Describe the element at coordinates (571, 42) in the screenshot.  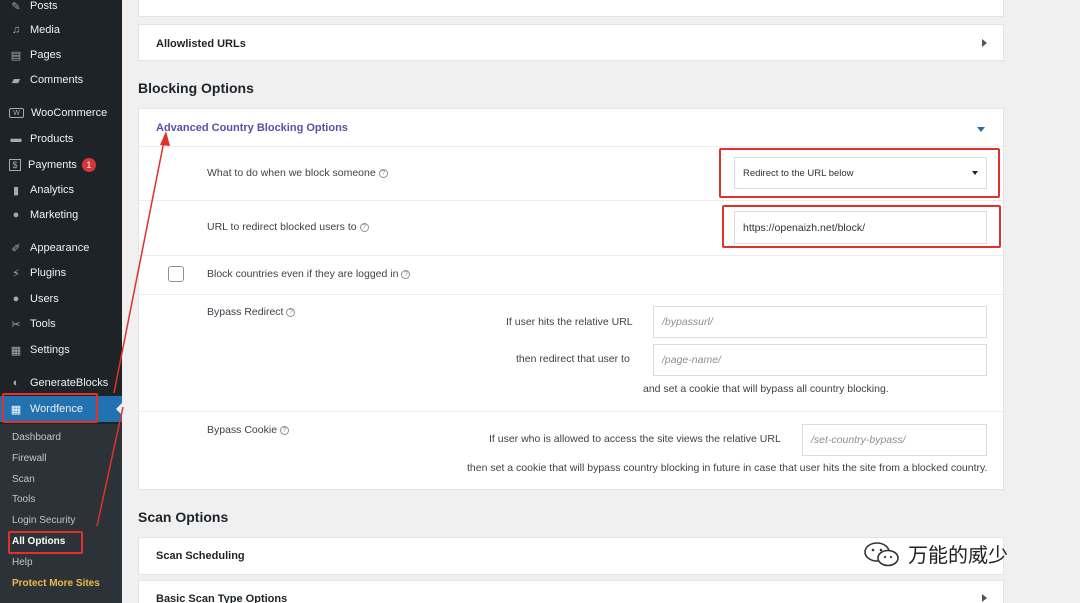
I see `allowlisted-urls-panel: Allowlisted URLs` at that location.